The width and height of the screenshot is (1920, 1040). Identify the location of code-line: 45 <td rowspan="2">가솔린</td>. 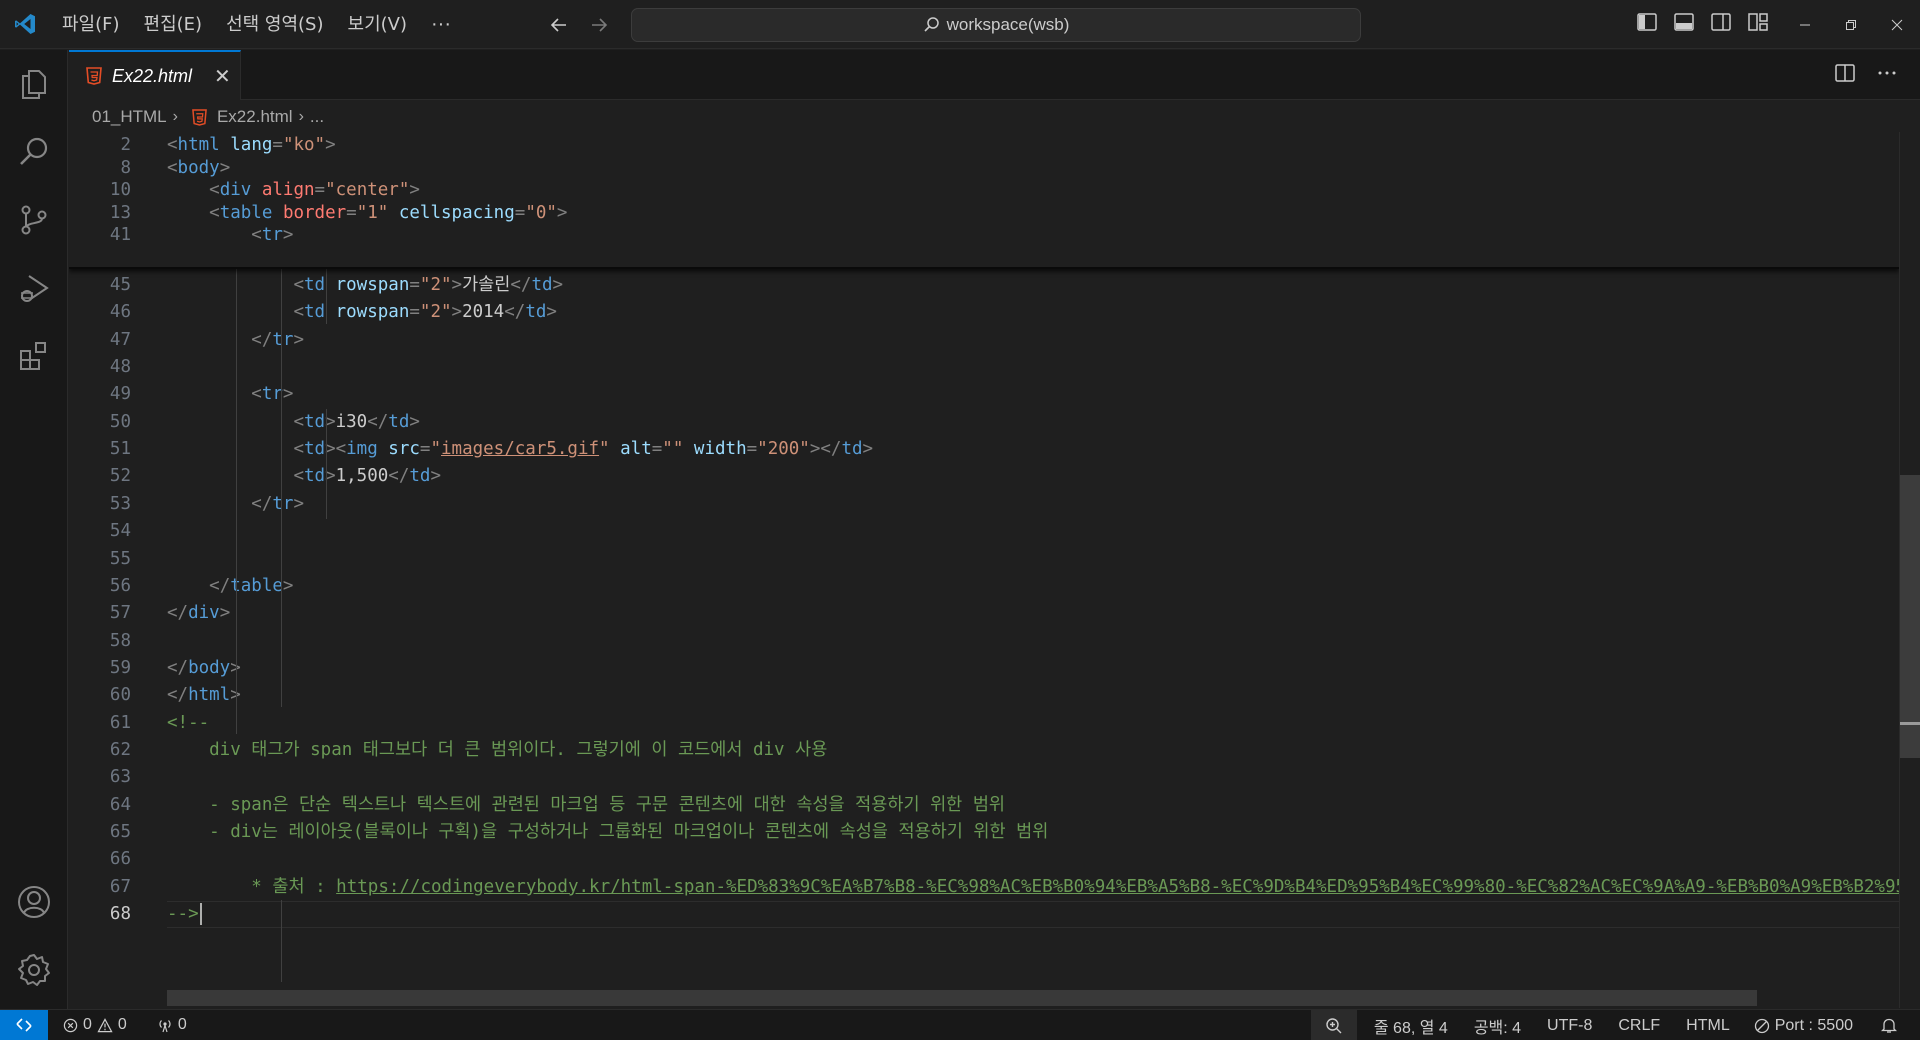
(984, 285).